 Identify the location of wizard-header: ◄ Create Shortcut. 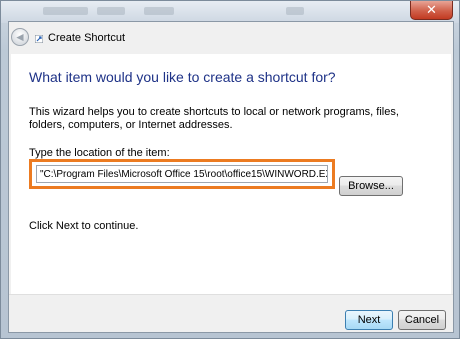
(231, 37).